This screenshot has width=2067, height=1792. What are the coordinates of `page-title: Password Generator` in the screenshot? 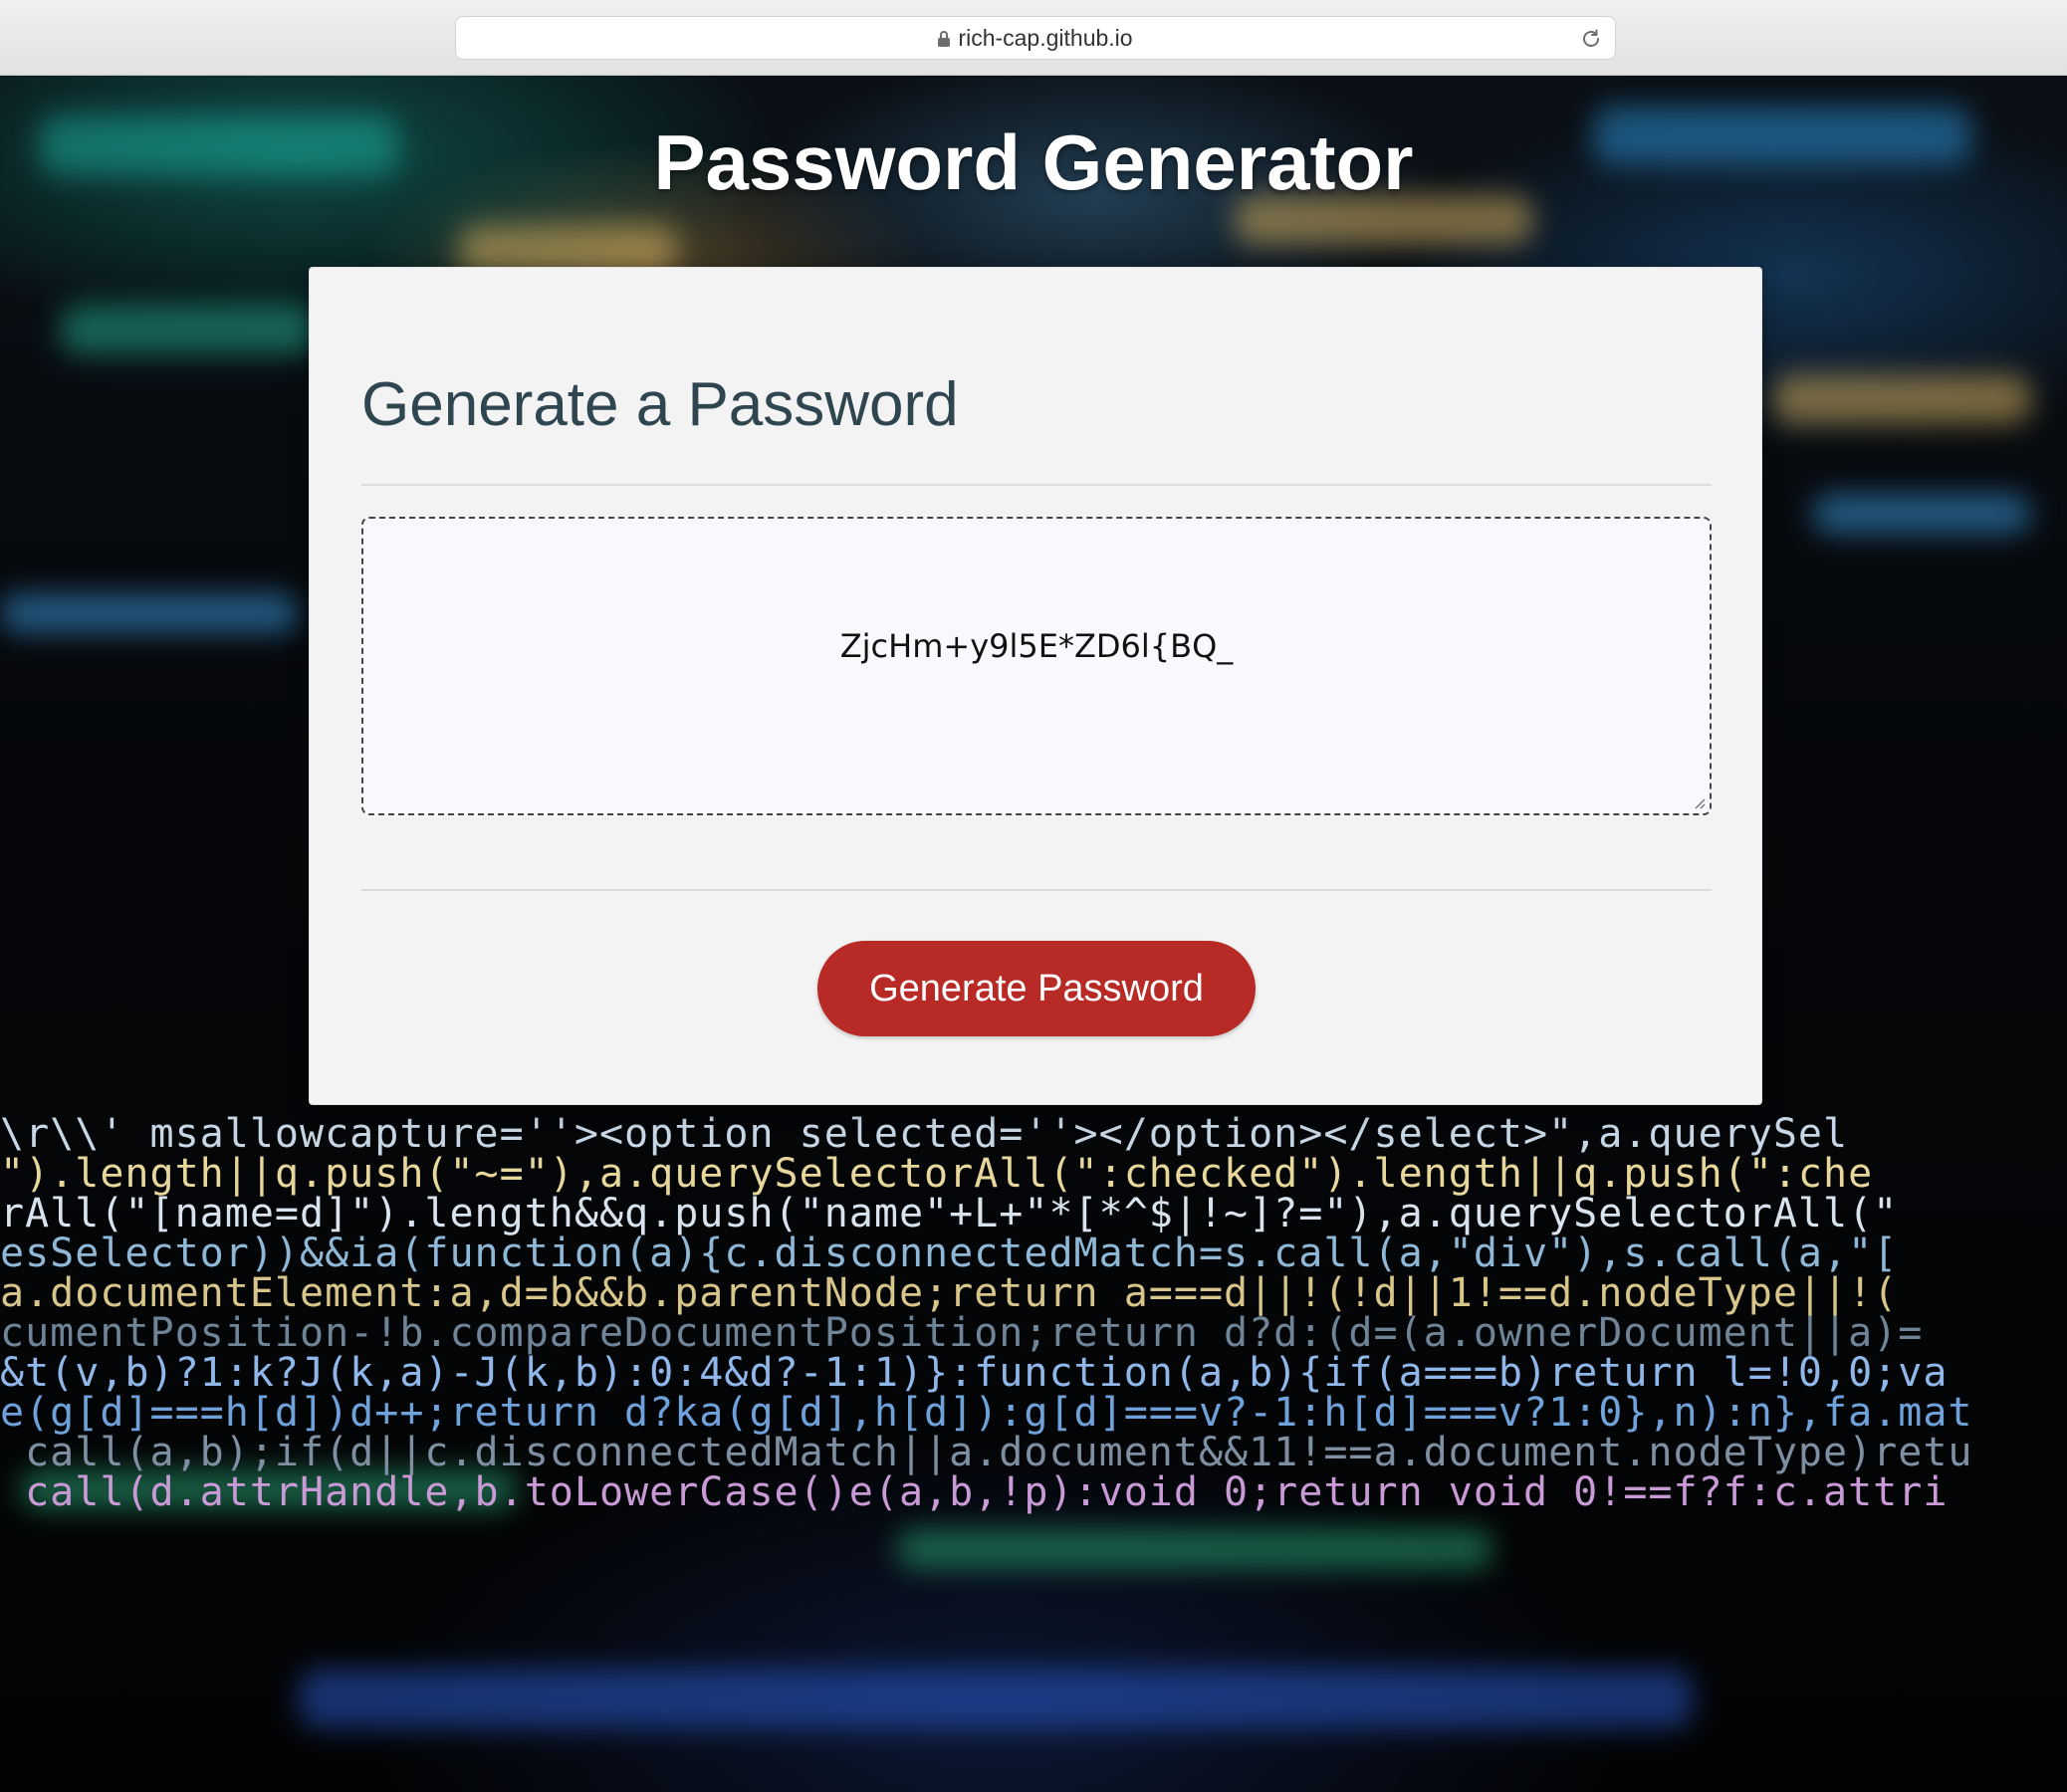 It's located at (1033, 162).